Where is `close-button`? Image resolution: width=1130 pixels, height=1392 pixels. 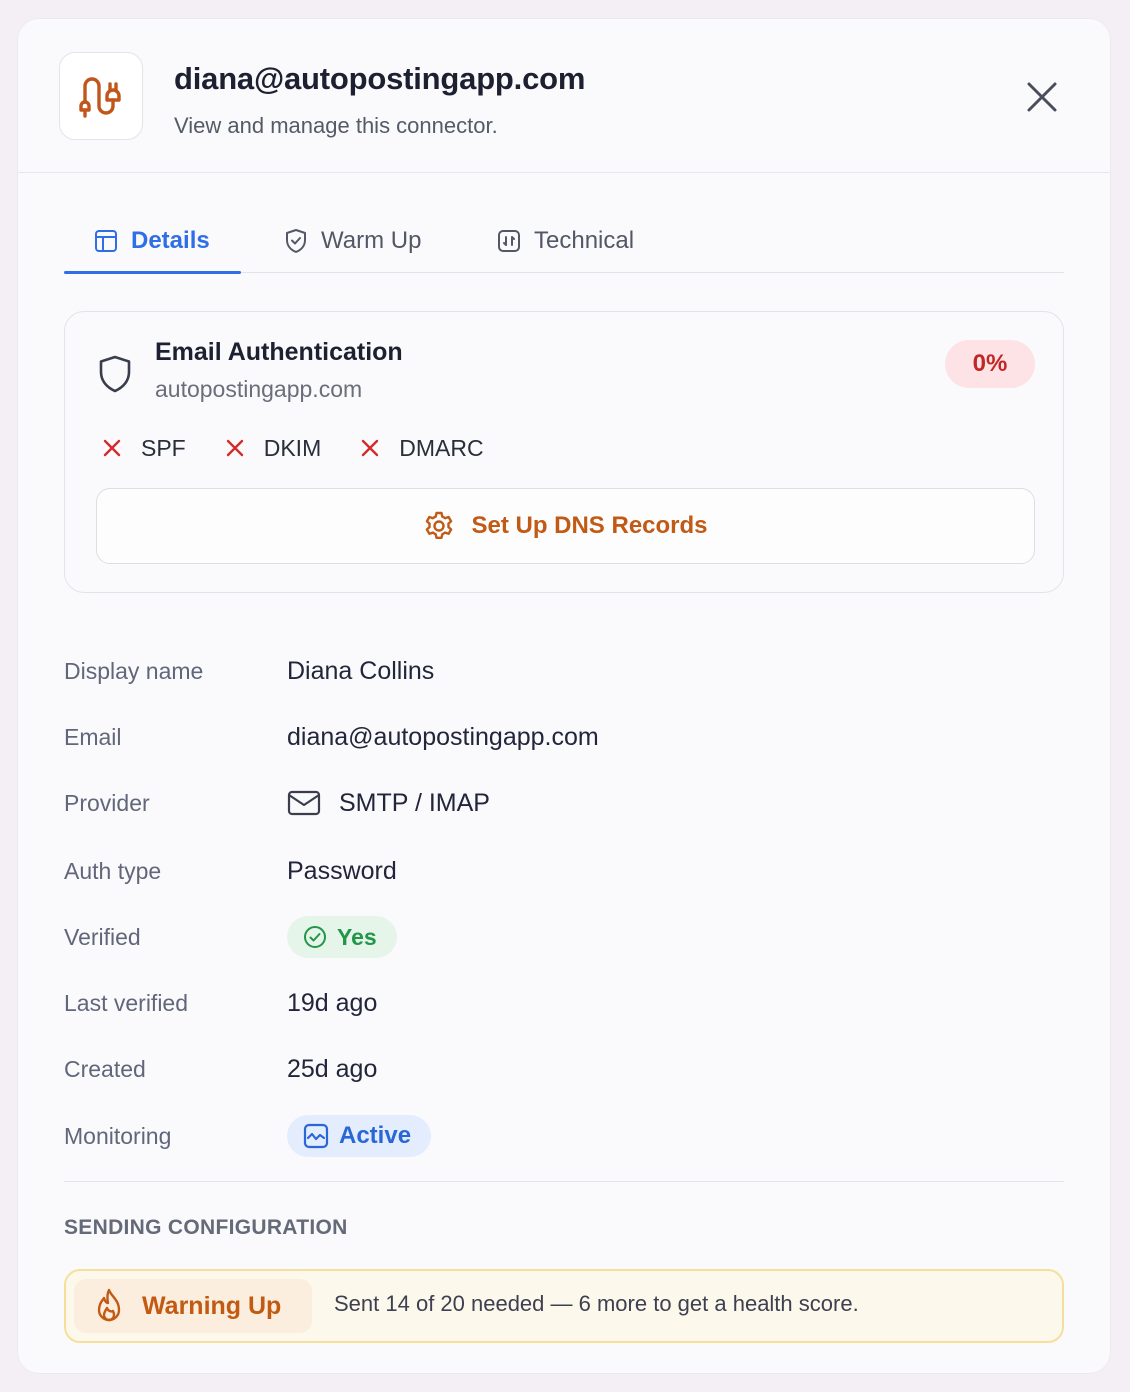
close-button is located at coordinates (1042, 97).